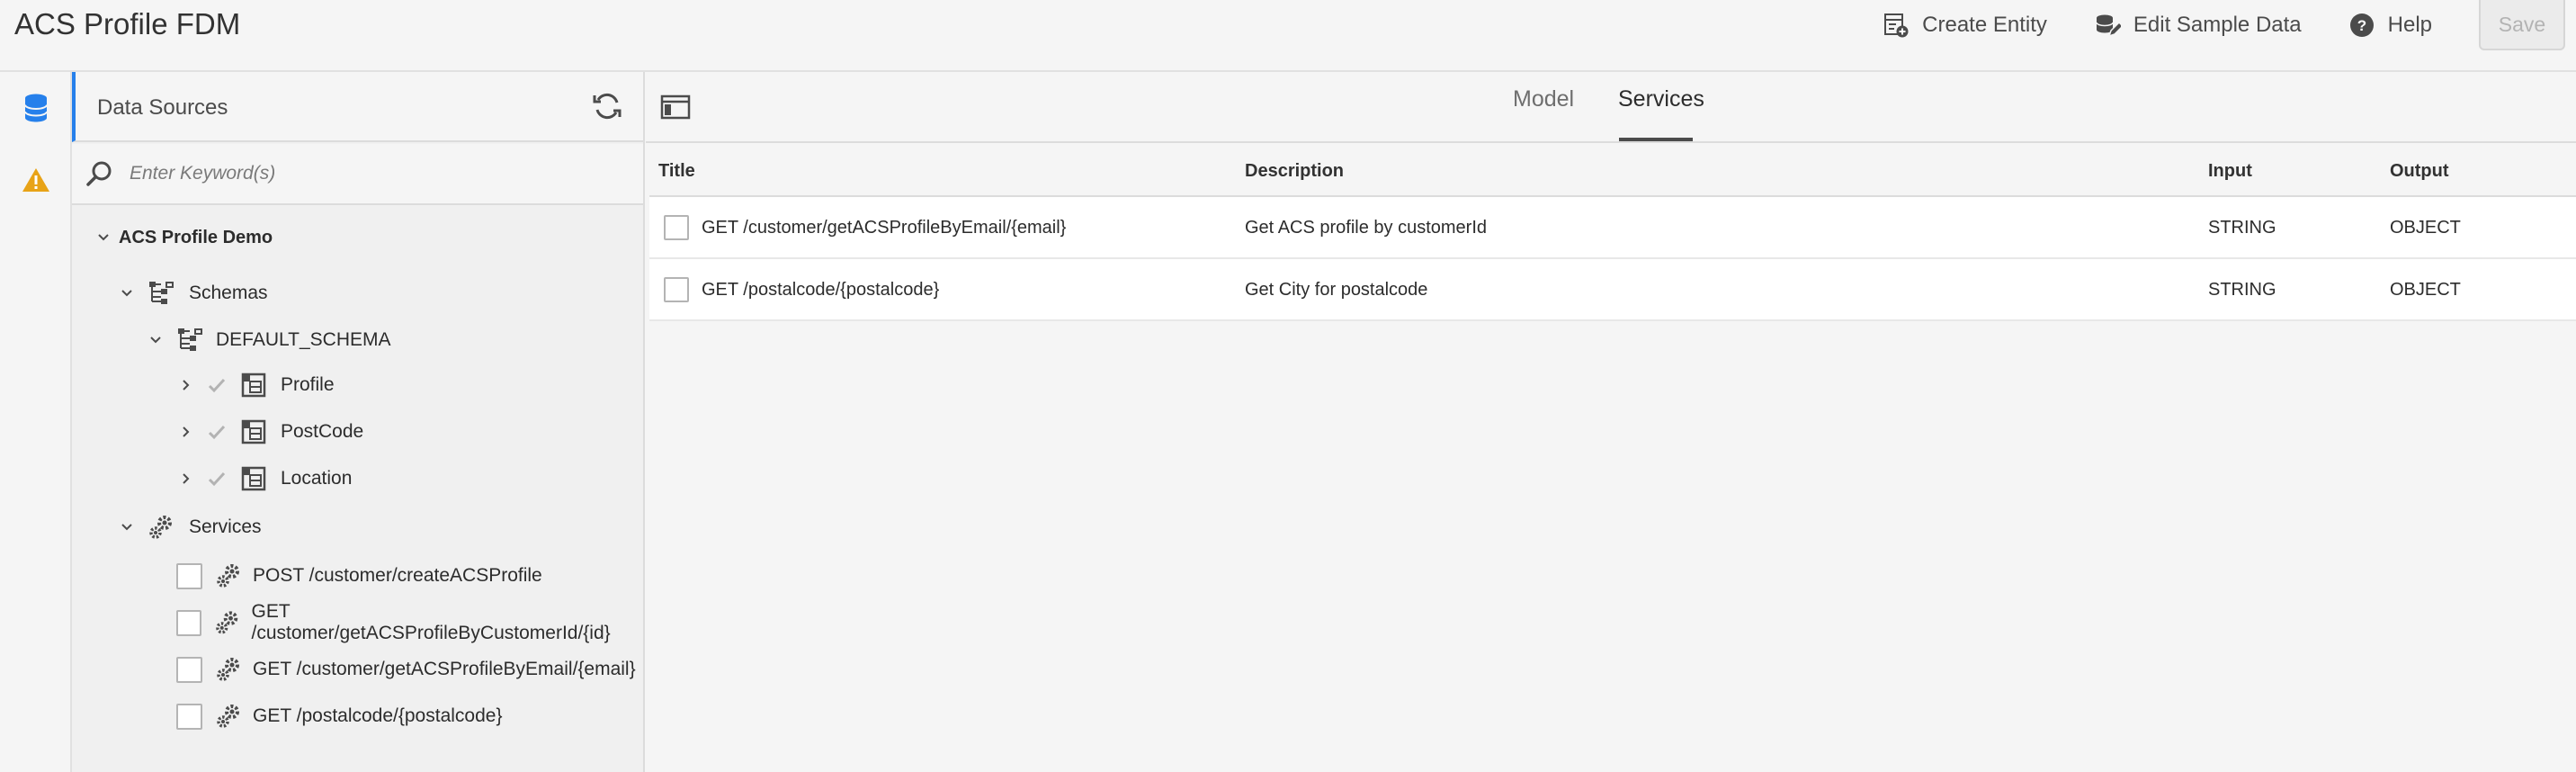 The width and height of the screenshot is (2576, 772). Describe the element at coordinates (1543, 99) in the screenshot. I see `tab-model: Model` at that location.